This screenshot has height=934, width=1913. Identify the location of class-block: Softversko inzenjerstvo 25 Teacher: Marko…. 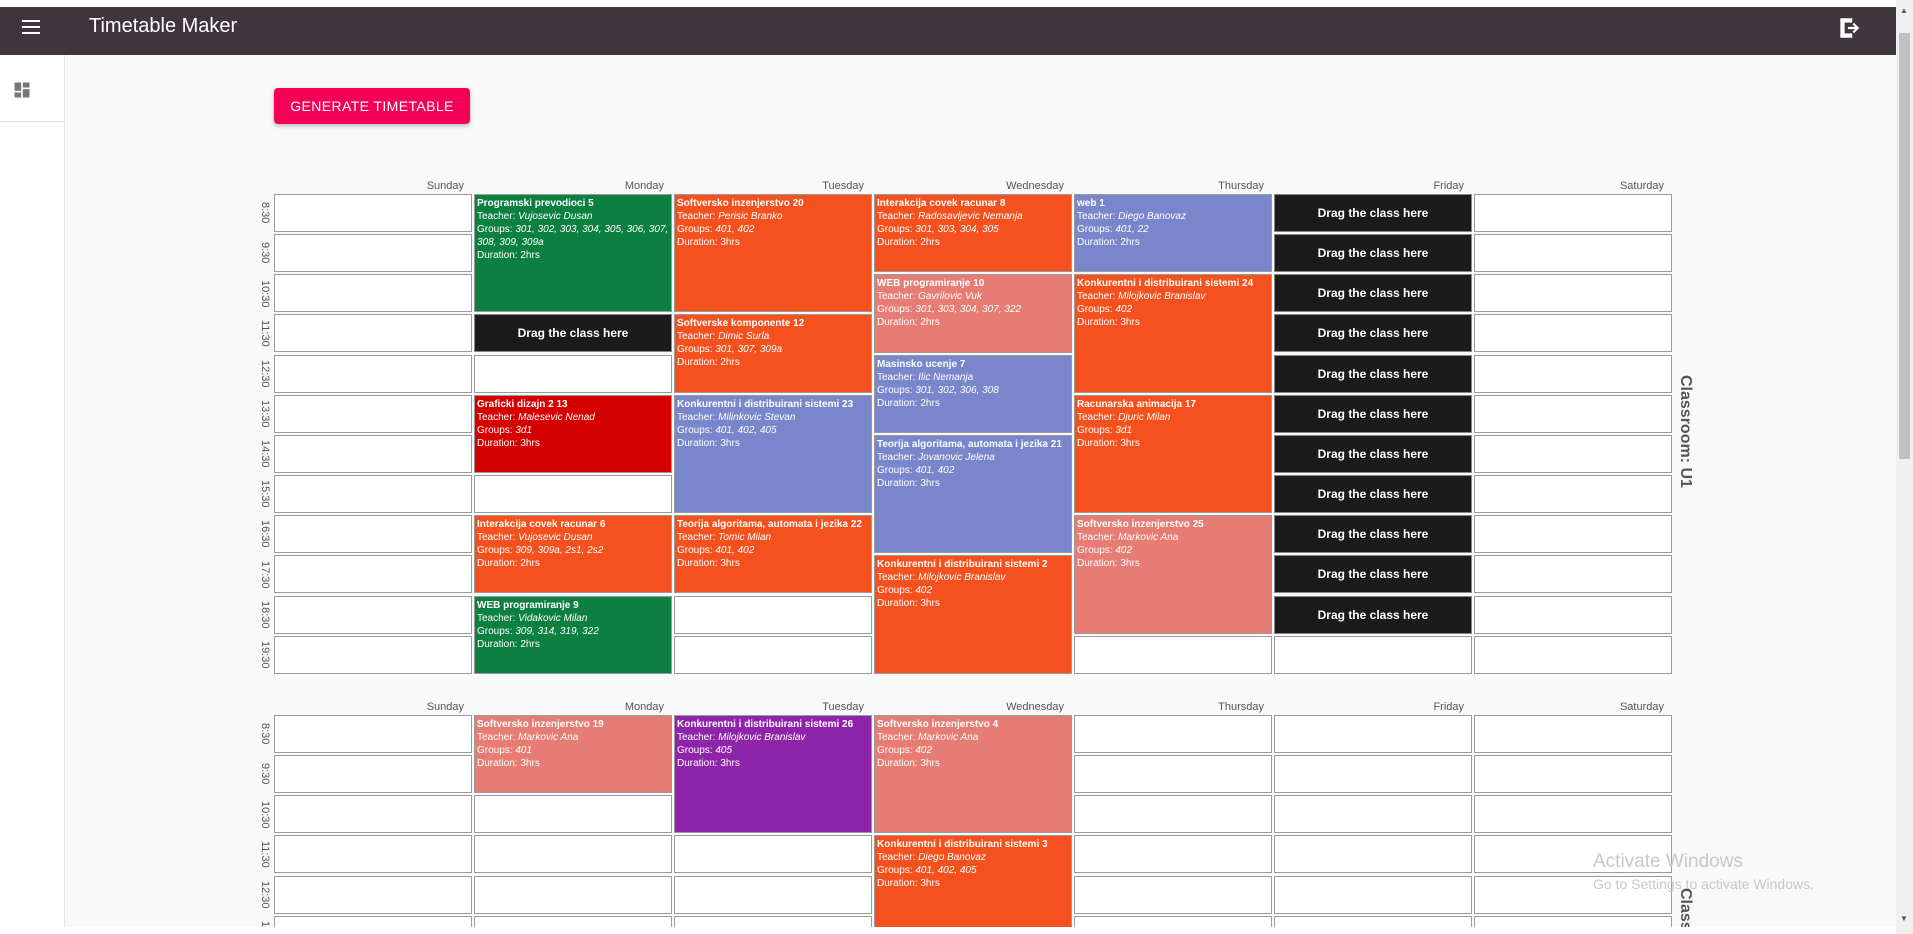
(1173, 574).